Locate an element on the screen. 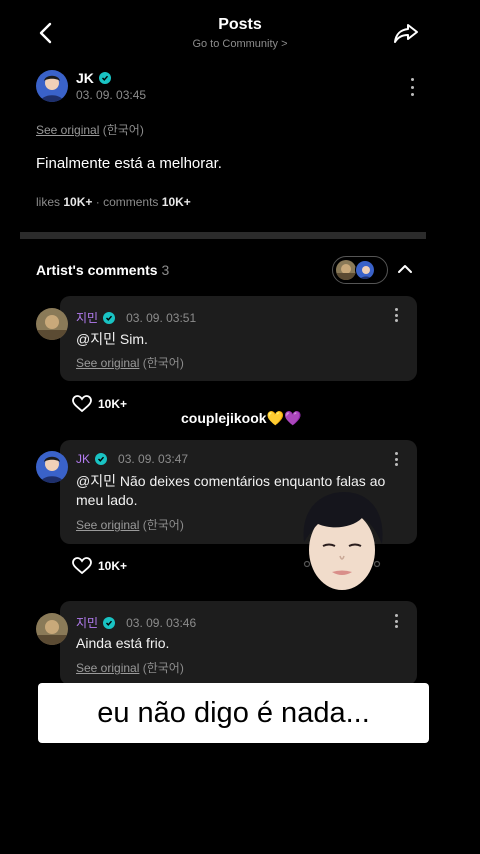 This screenshot has height=854, width=480. post-body: Finalmente está a melhorar. is located at coordinates (129, 163).